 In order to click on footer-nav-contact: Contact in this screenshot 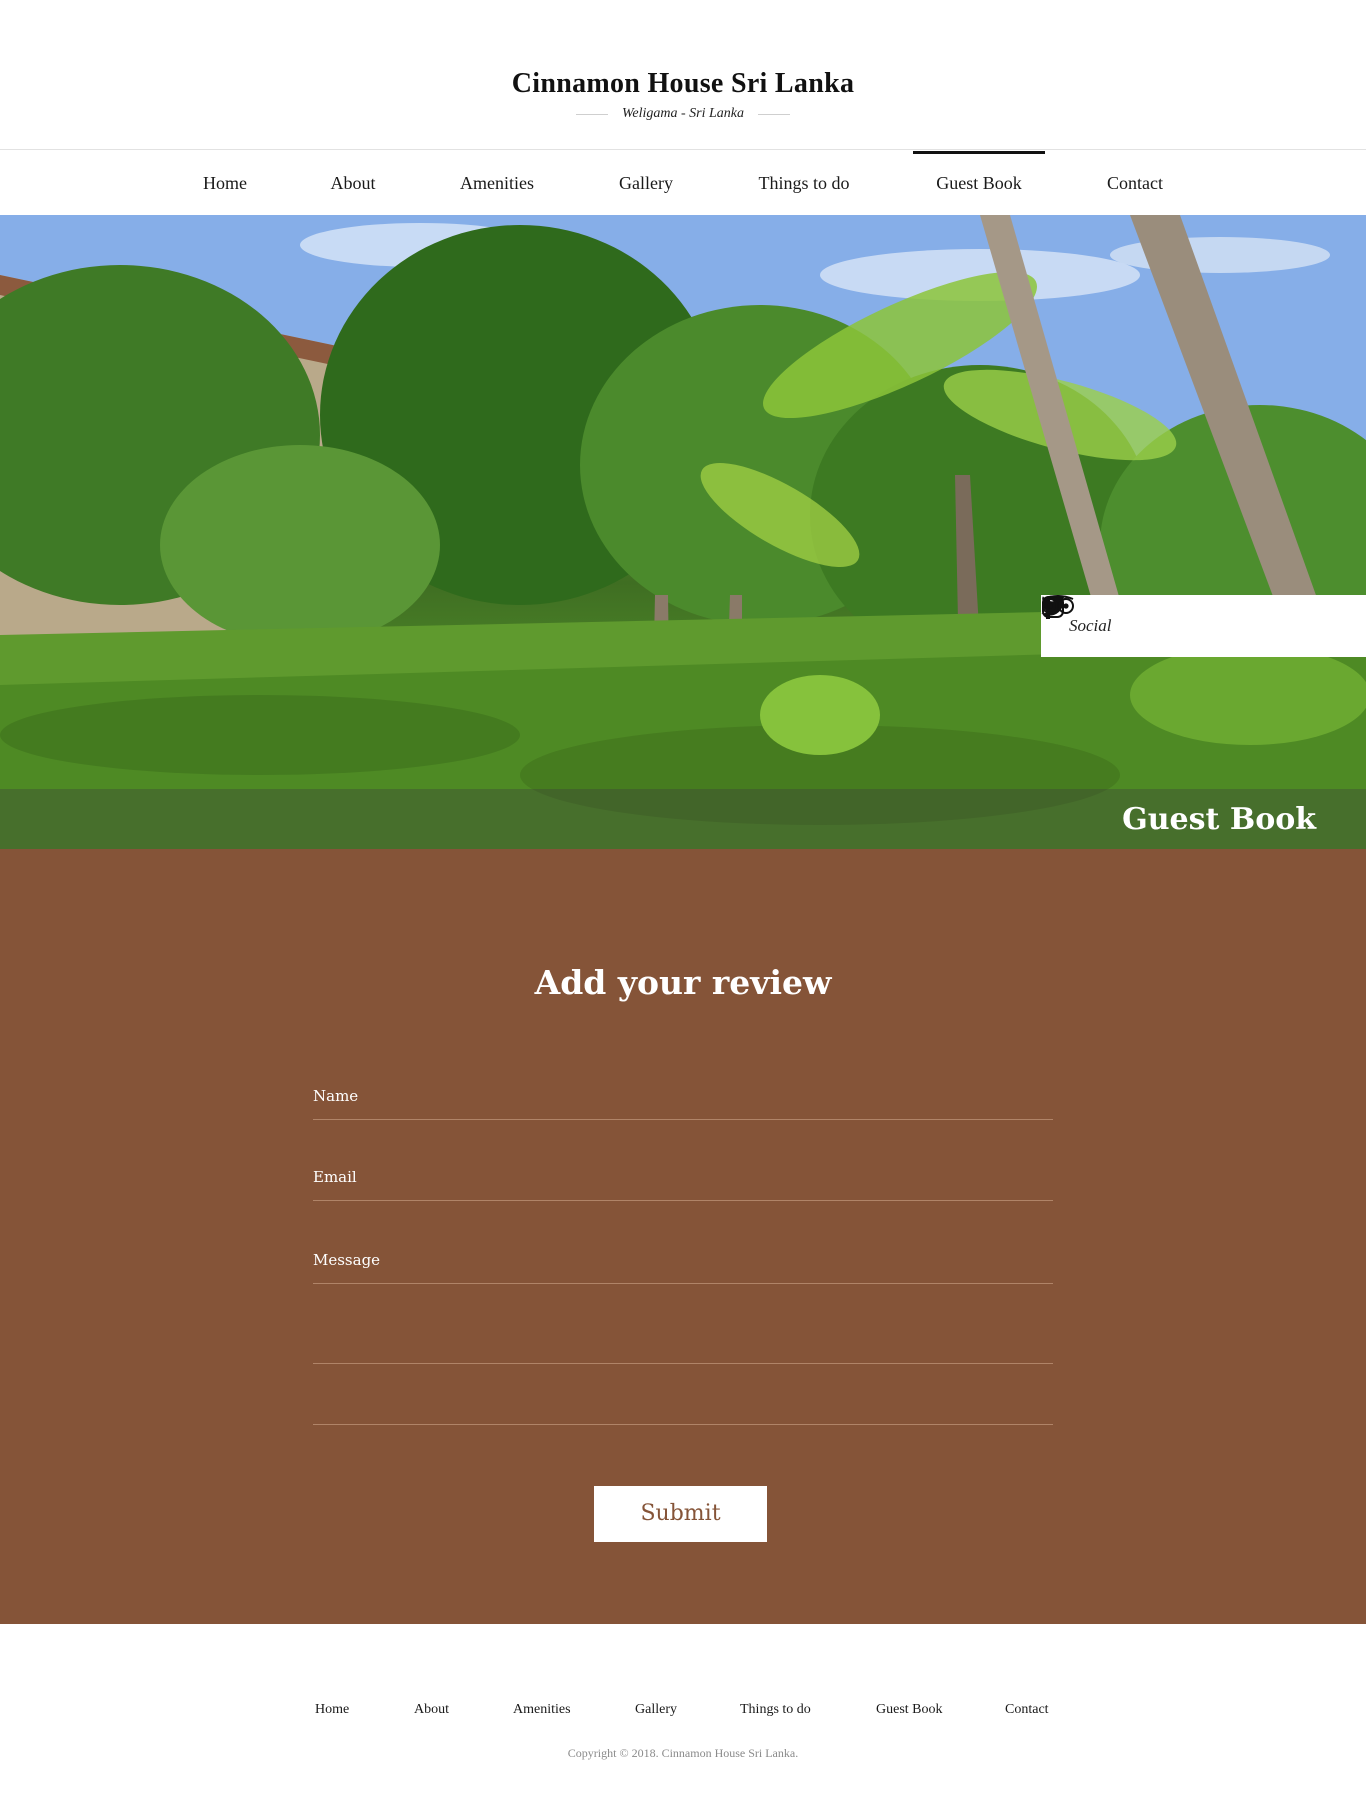, I will do `click(1027, 1710)`.